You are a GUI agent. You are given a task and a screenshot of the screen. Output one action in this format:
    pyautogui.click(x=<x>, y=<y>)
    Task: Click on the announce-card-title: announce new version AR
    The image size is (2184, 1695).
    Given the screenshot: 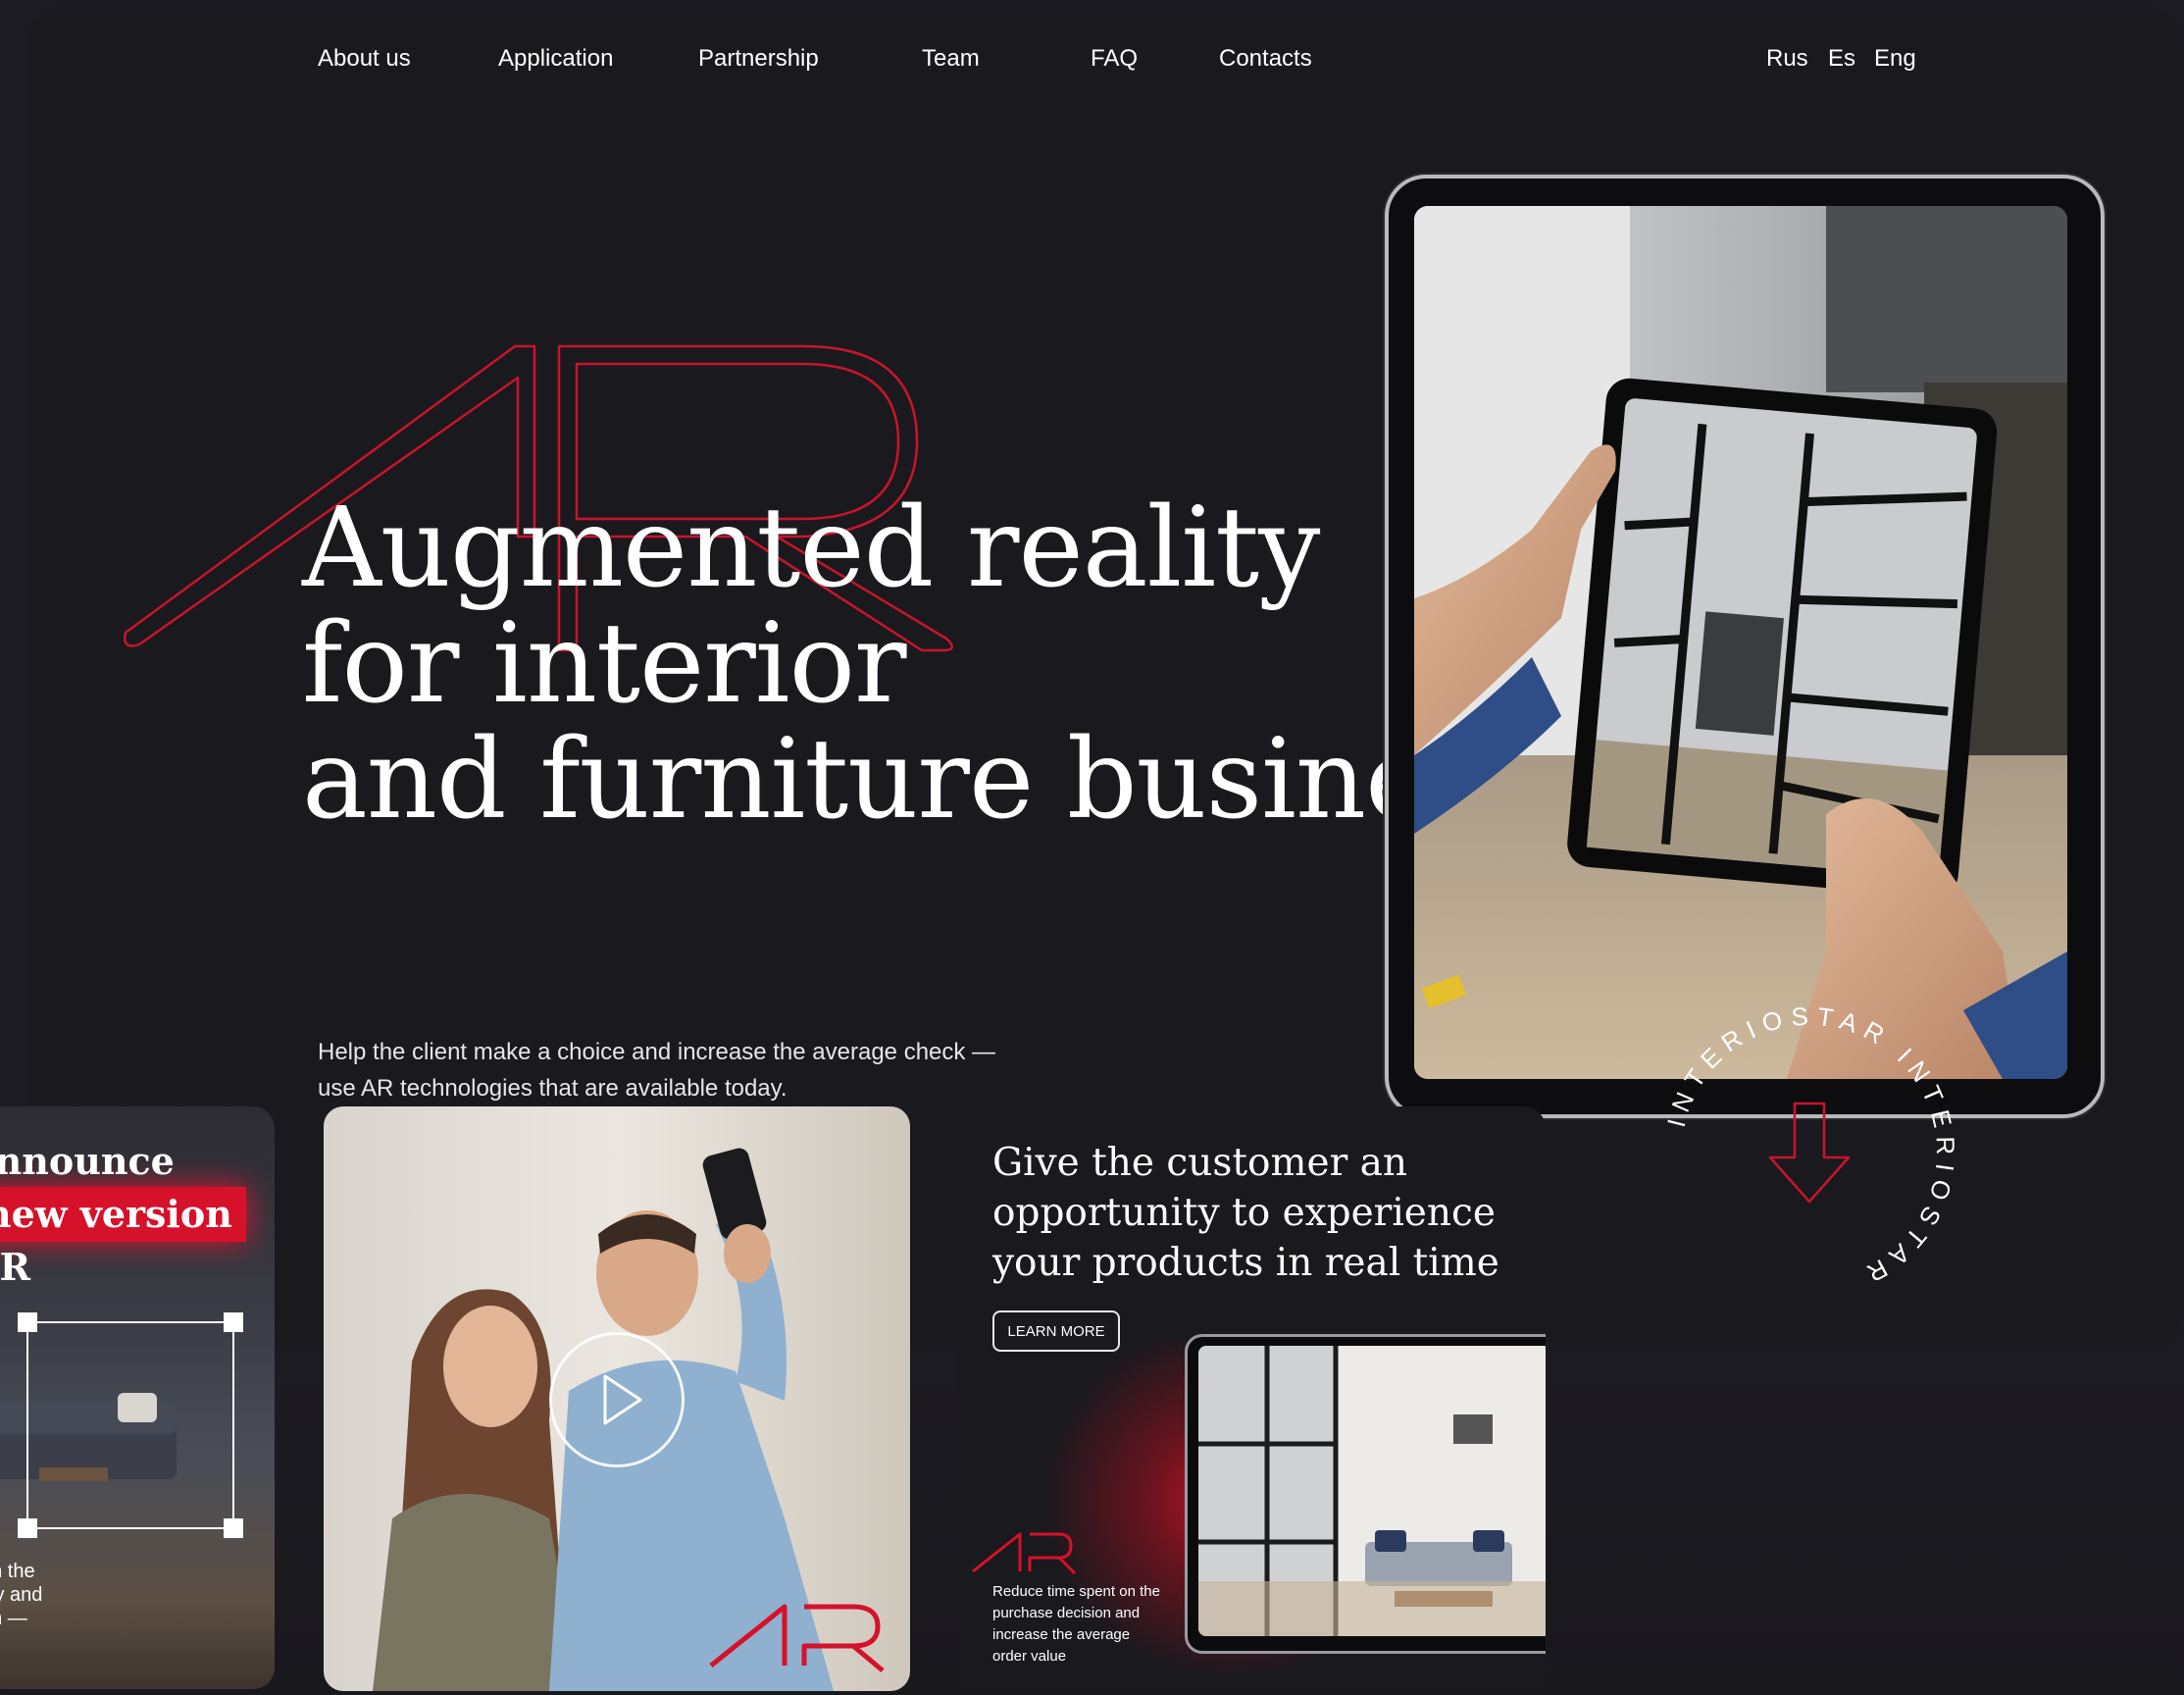 What is the action you would take?
    pyautogui.click(x=123, y=1214)
    